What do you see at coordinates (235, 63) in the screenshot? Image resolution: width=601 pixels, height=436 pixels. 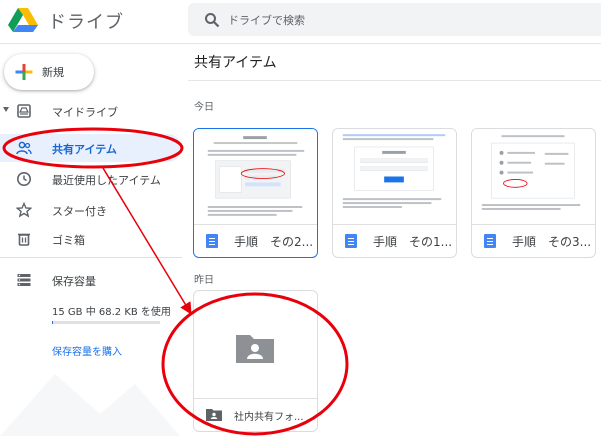 I see `page-title: 共有アイテム` at bounding box center [235, 63].